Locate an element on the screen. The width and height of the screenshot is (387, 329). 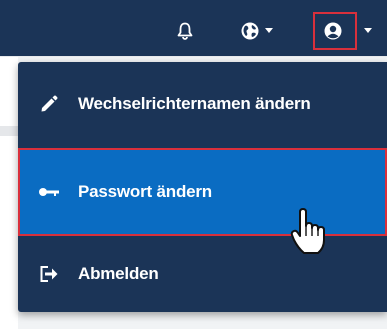
menu-item-label: Wechselrichternamen ändern is located at coordinates (194, 103).